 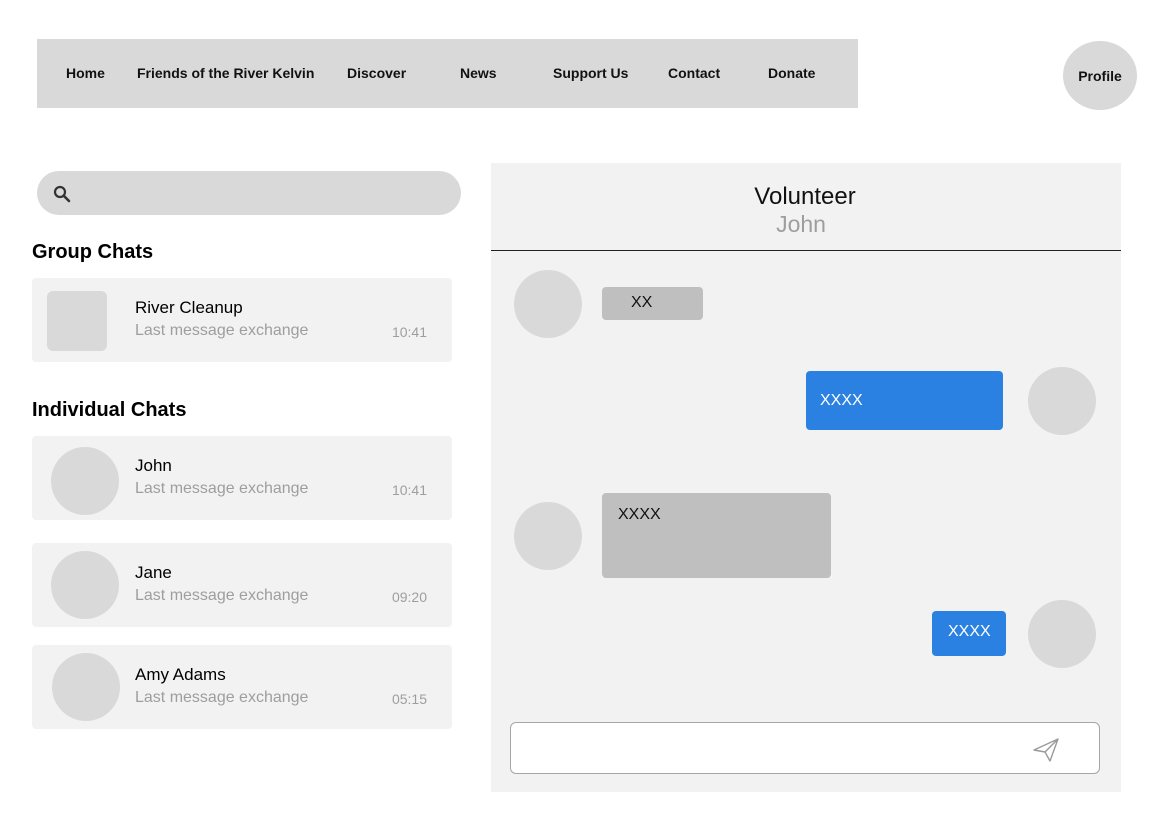 I want to click on search-input, so click(x=263, y=194).